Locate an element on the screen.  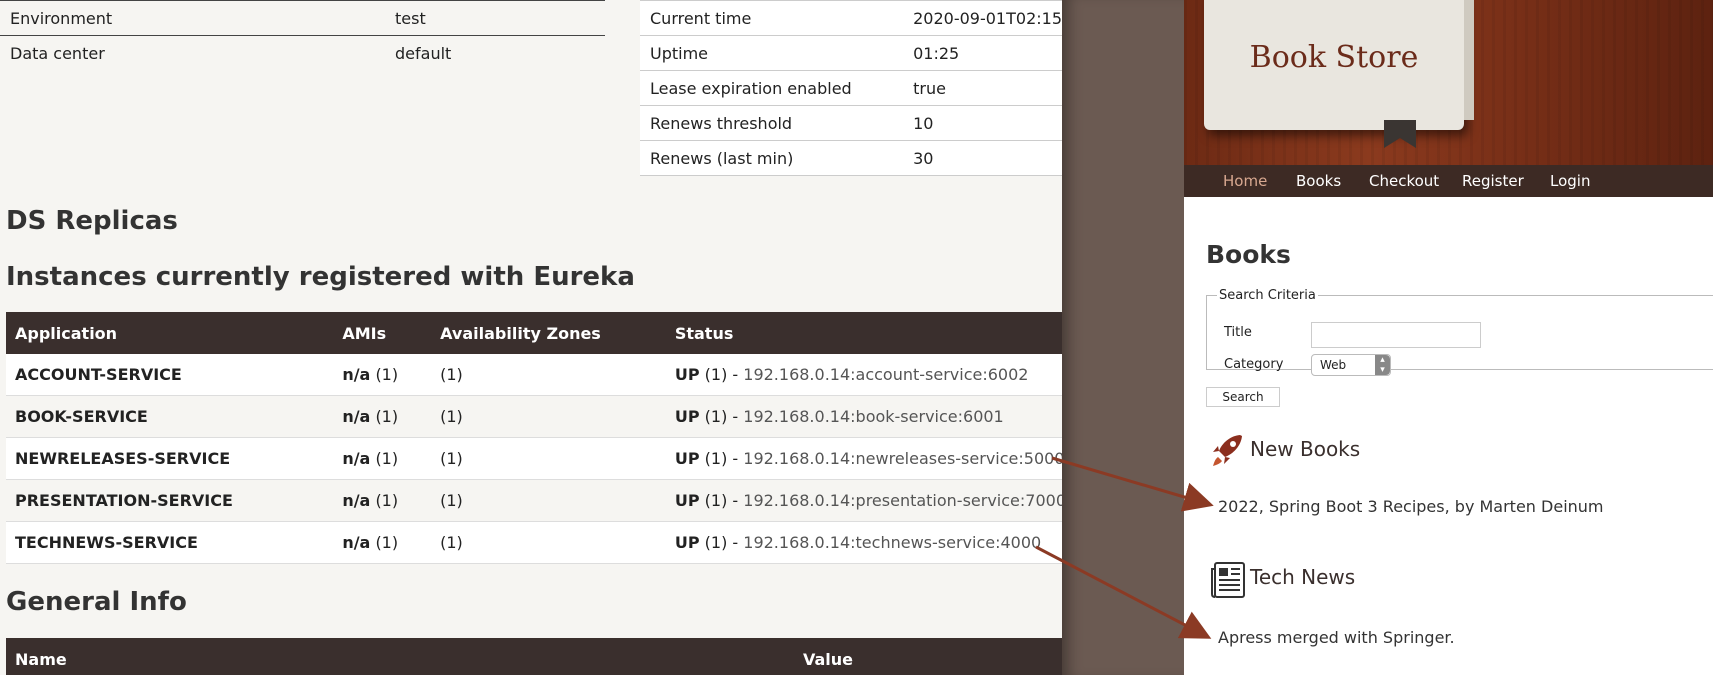
status-row: Current time 2020-09-01T02:15 is located at coordinates (851, 18).